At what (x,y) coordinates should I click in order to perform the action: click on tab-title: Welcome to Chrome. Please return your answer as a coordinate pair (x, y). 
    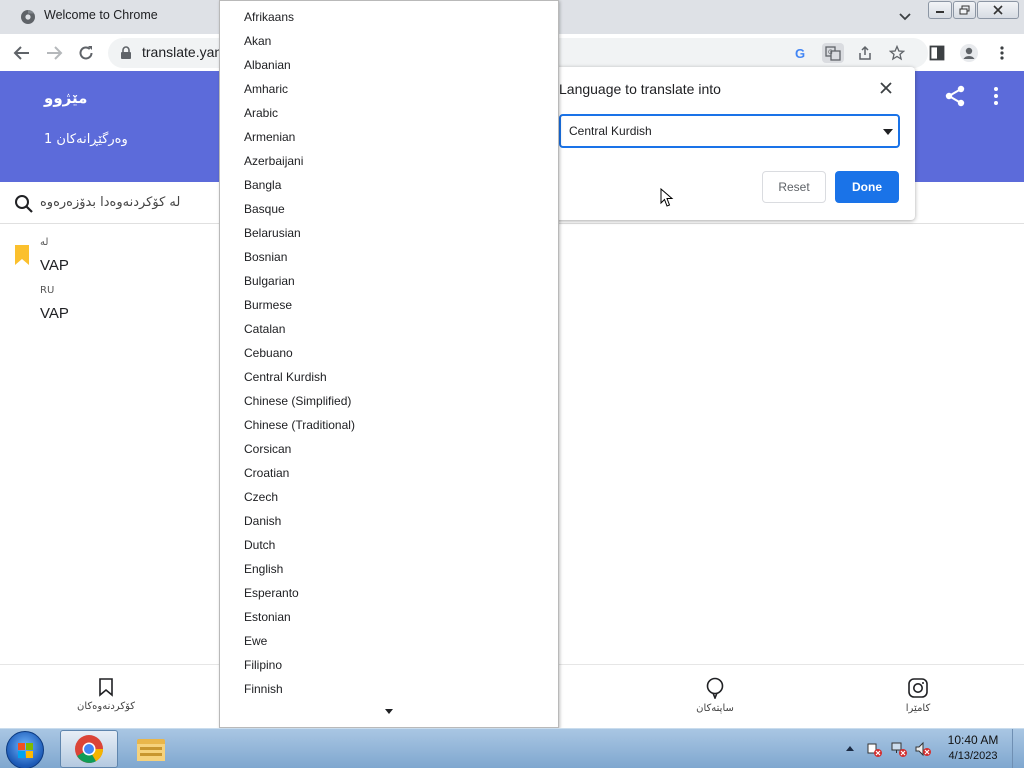
    Looking at the image, I should click on (101, 15).